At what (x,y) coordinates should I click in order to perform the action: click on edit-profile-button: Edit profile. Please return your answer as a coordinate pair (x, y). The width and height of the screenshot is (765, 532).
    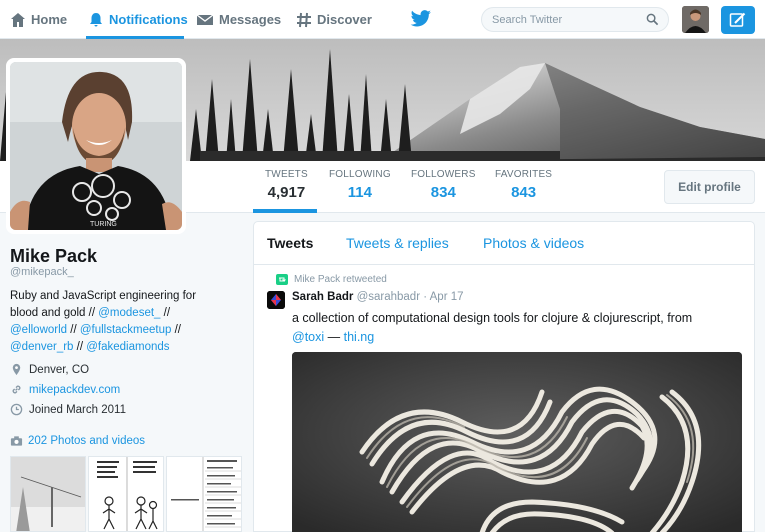
    Looking at the image, I should click on (709, 187).